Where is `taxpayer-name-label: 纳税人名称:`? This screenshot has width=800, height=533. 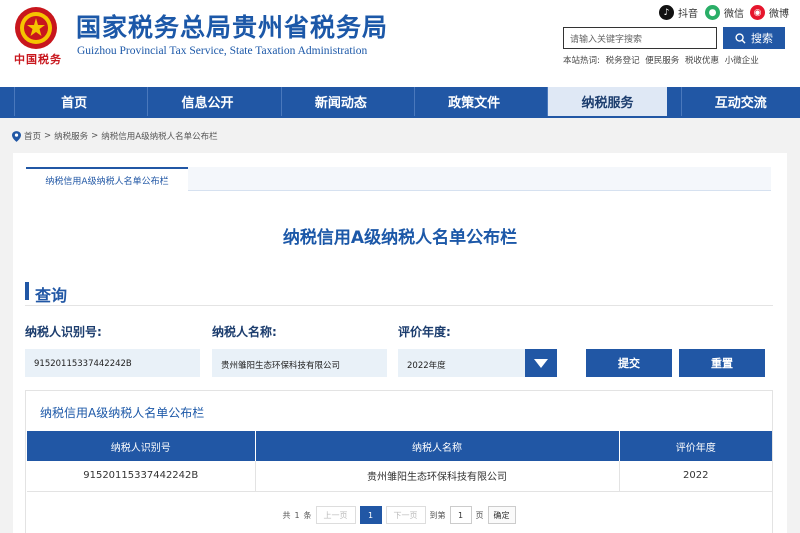 taxpayer-name-label: 纳税人名称: is located at coordinates (244, 332).